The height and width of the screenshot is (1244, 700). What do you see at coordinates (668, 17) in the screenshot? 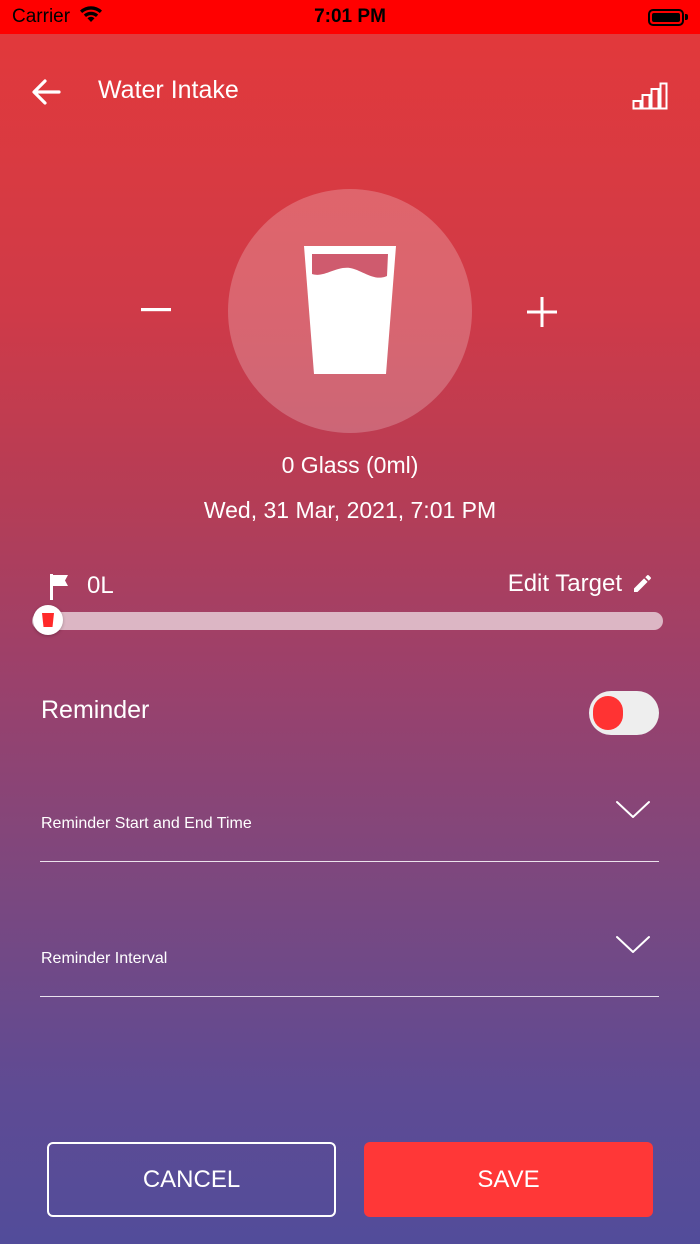
I see `battery-icon` at bounding box center [668, 17].